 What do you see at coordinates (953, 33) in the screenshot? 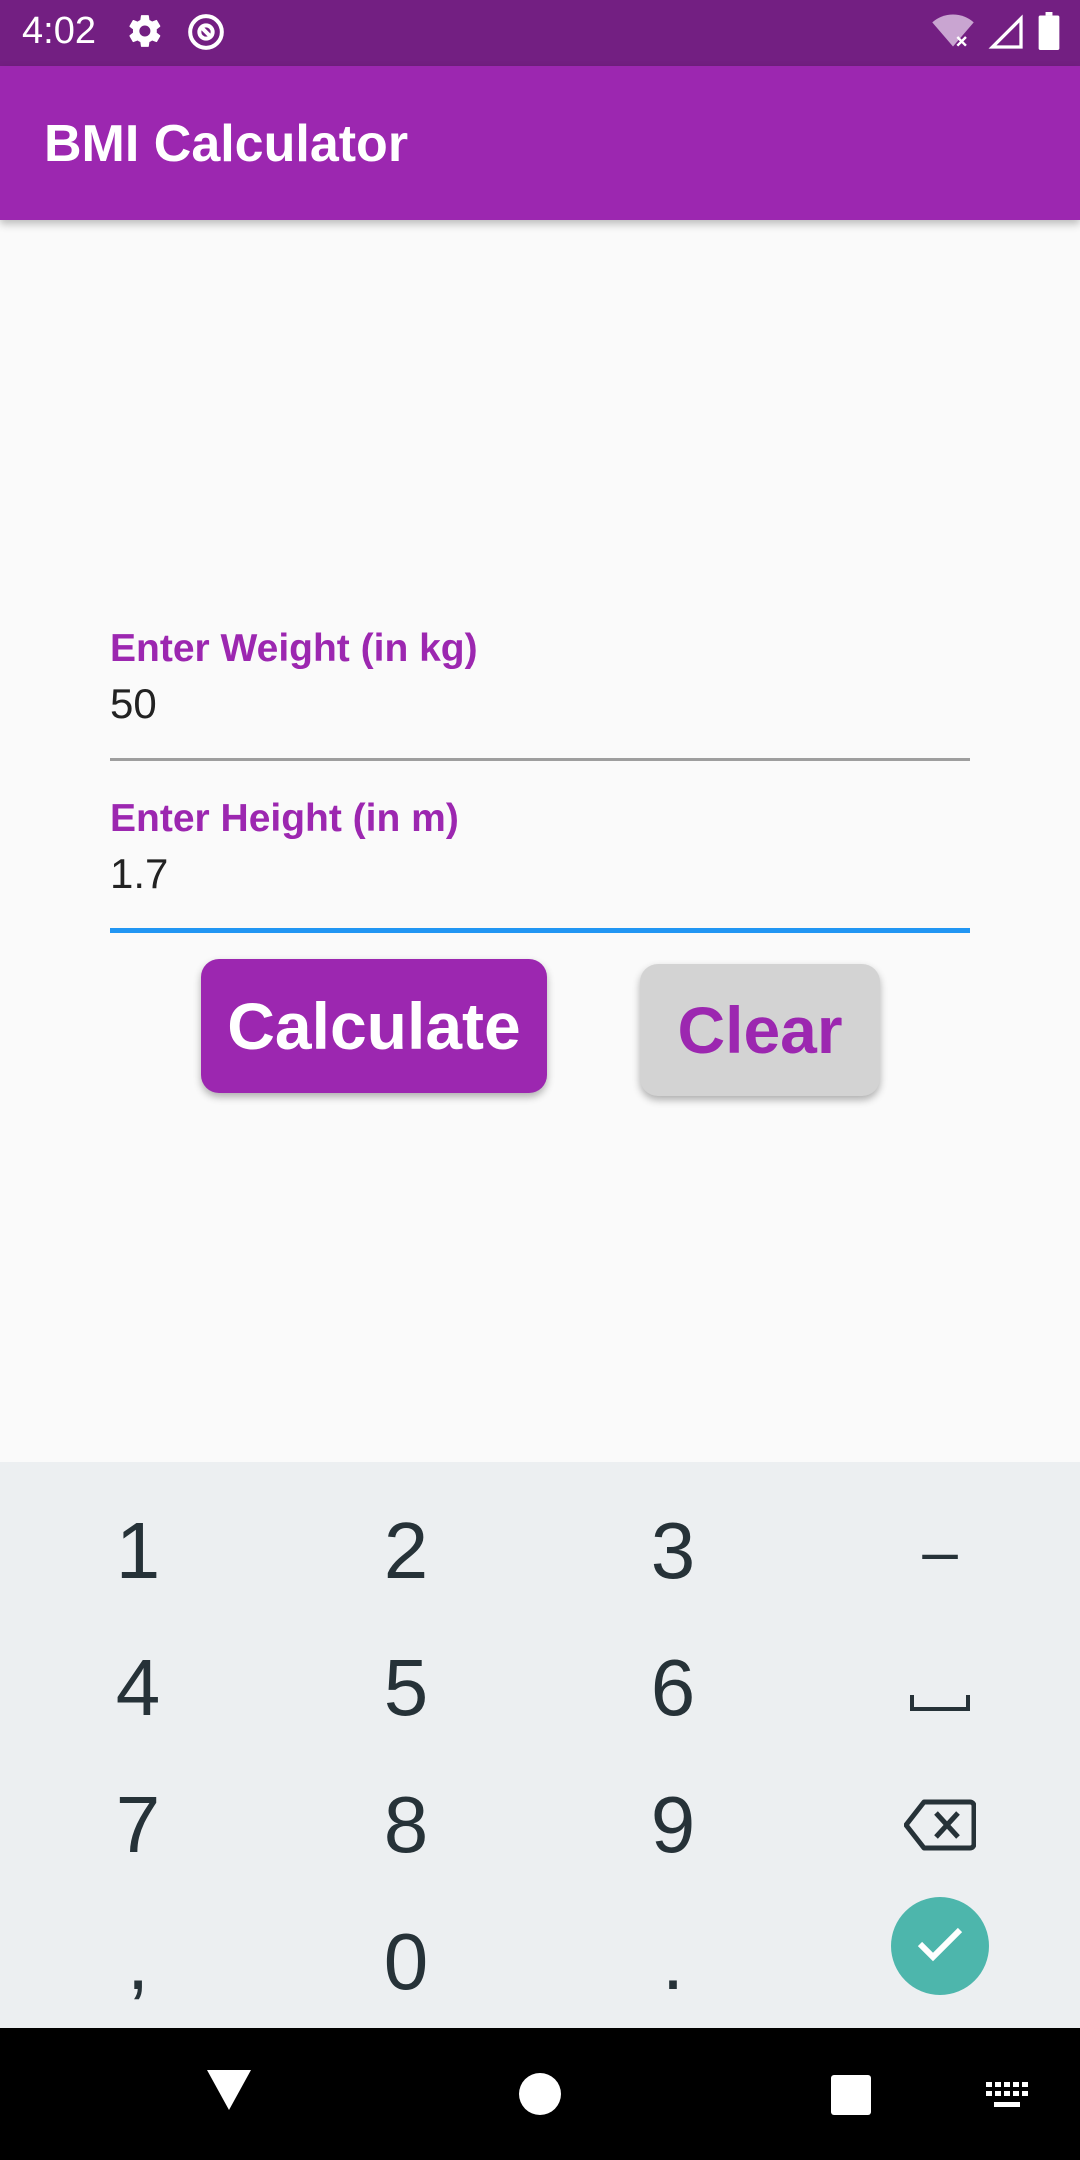
I see `wifi-off-icon` at bounding box center [953, 33].